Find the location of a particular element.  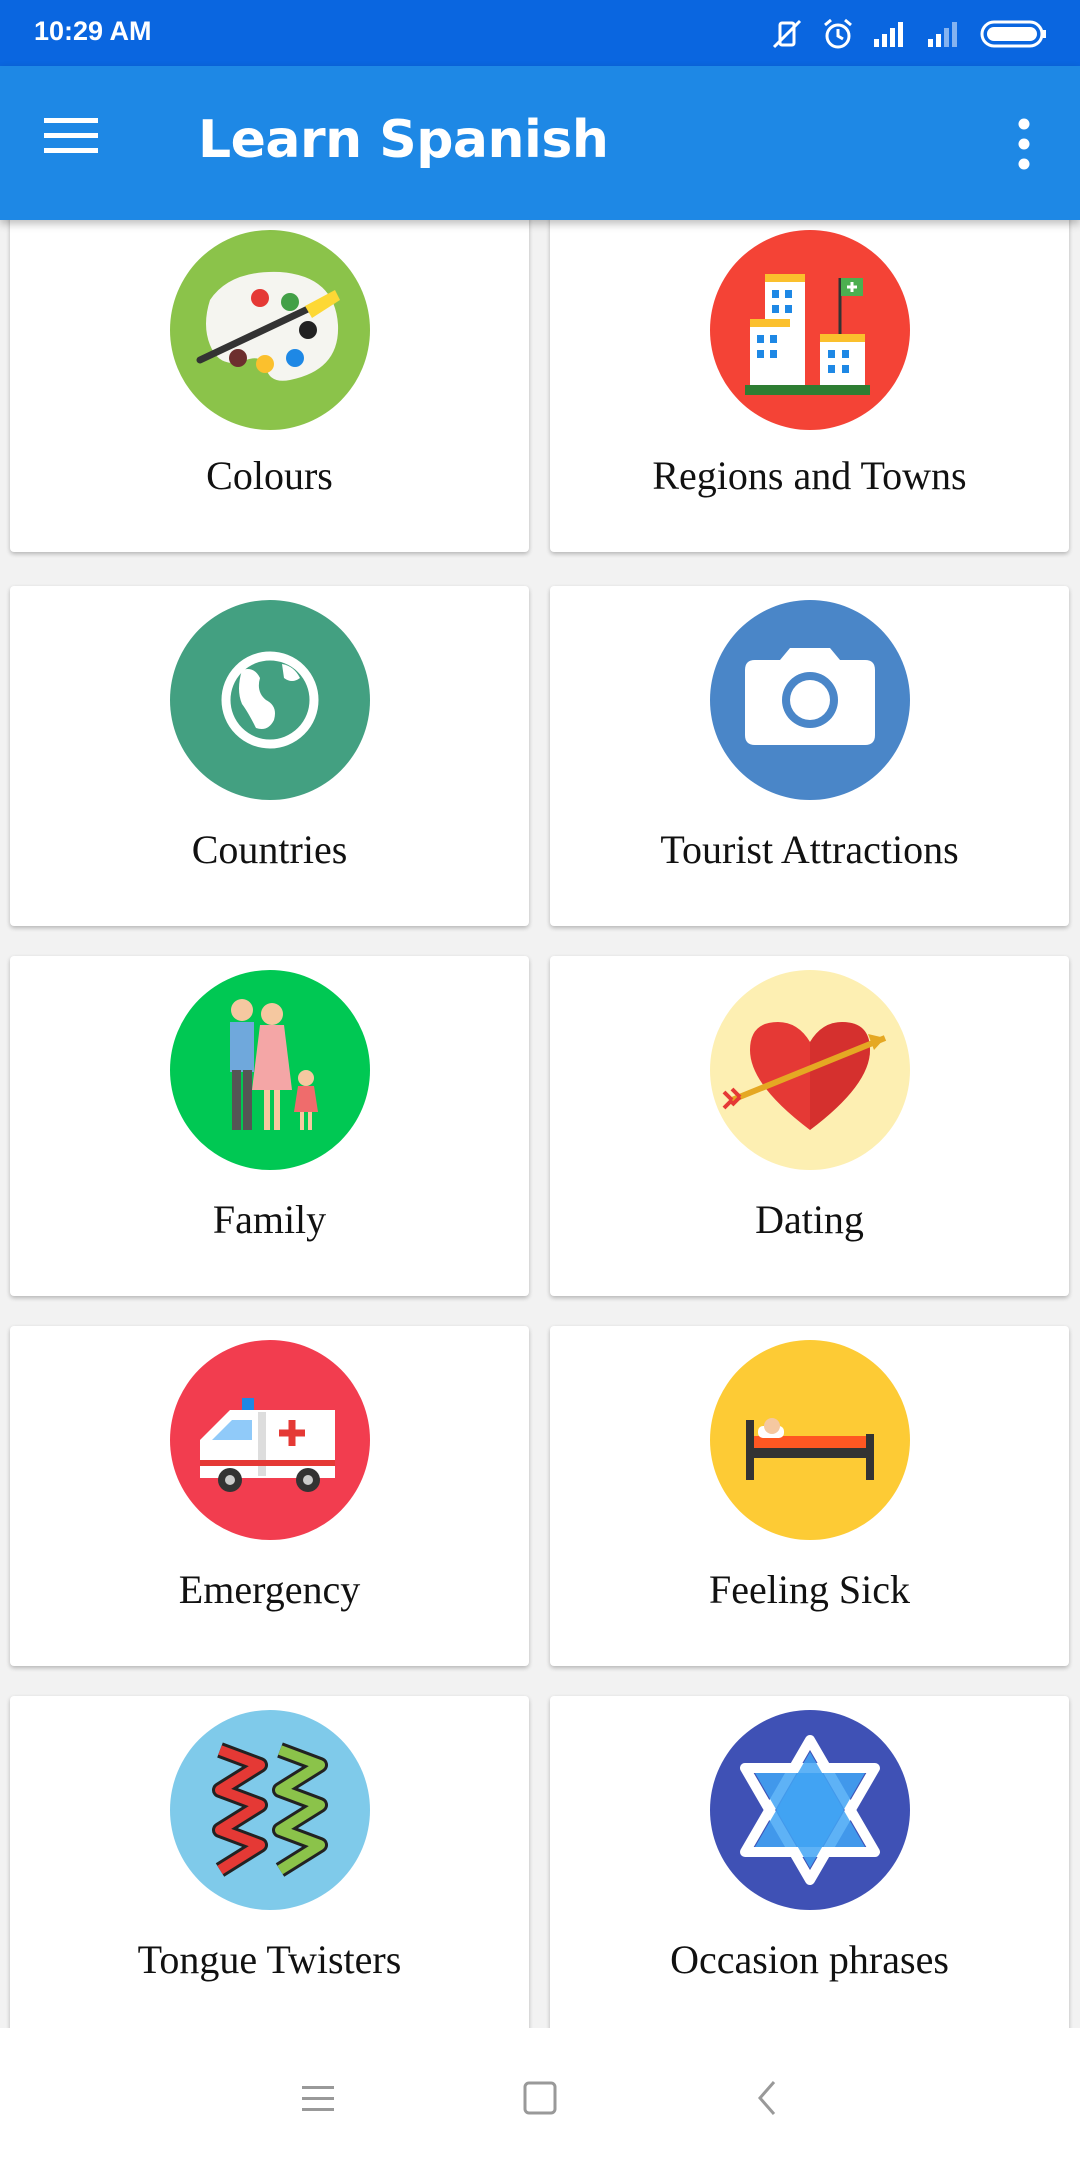

category-card-regions-and-towns: Regions and Towns is located at coordinates (809, 386).